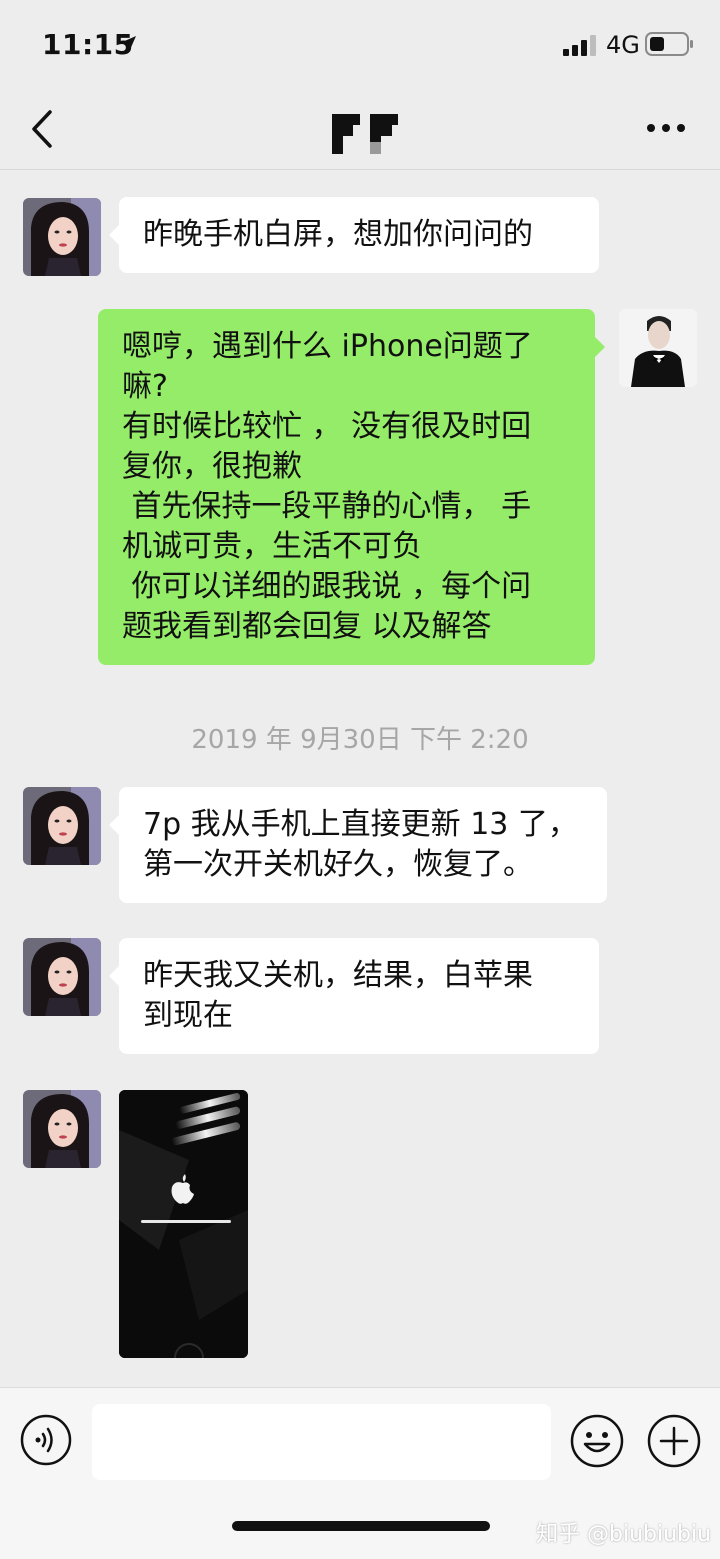 This screenshot has width=720, height=1559. What do you see at coordinates (360, 45) in the screenshot?
I see `status-bar: 11:15 4G` at bounding box center [360, 45].